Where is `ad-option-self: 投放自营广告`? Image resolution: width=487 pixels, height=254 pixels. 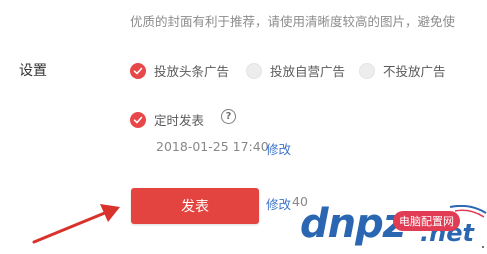
ad-option-self: 投放自营广告 is located at coordinates (295, 70).